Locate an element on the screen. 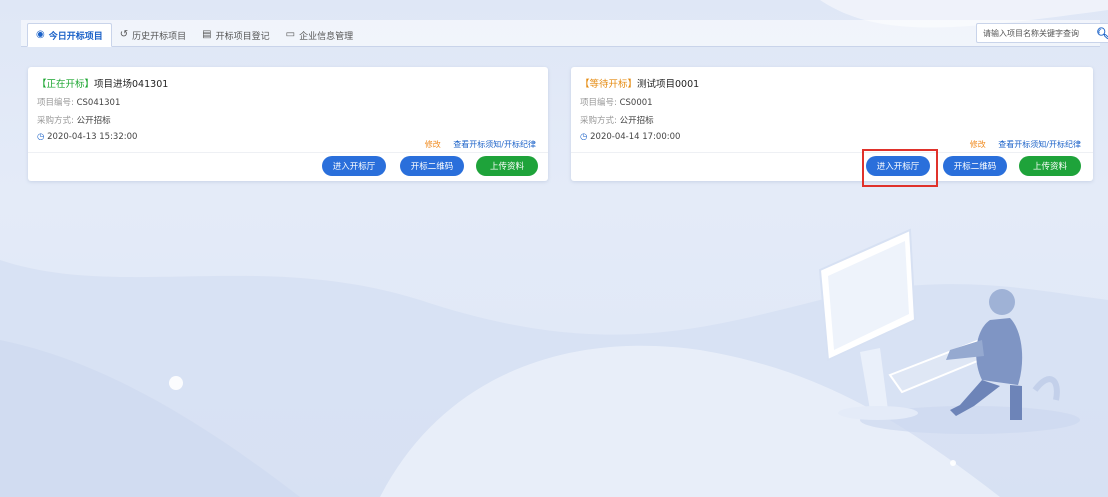  status-badge: 【等待开标】 is located at coordinates (609, 84).